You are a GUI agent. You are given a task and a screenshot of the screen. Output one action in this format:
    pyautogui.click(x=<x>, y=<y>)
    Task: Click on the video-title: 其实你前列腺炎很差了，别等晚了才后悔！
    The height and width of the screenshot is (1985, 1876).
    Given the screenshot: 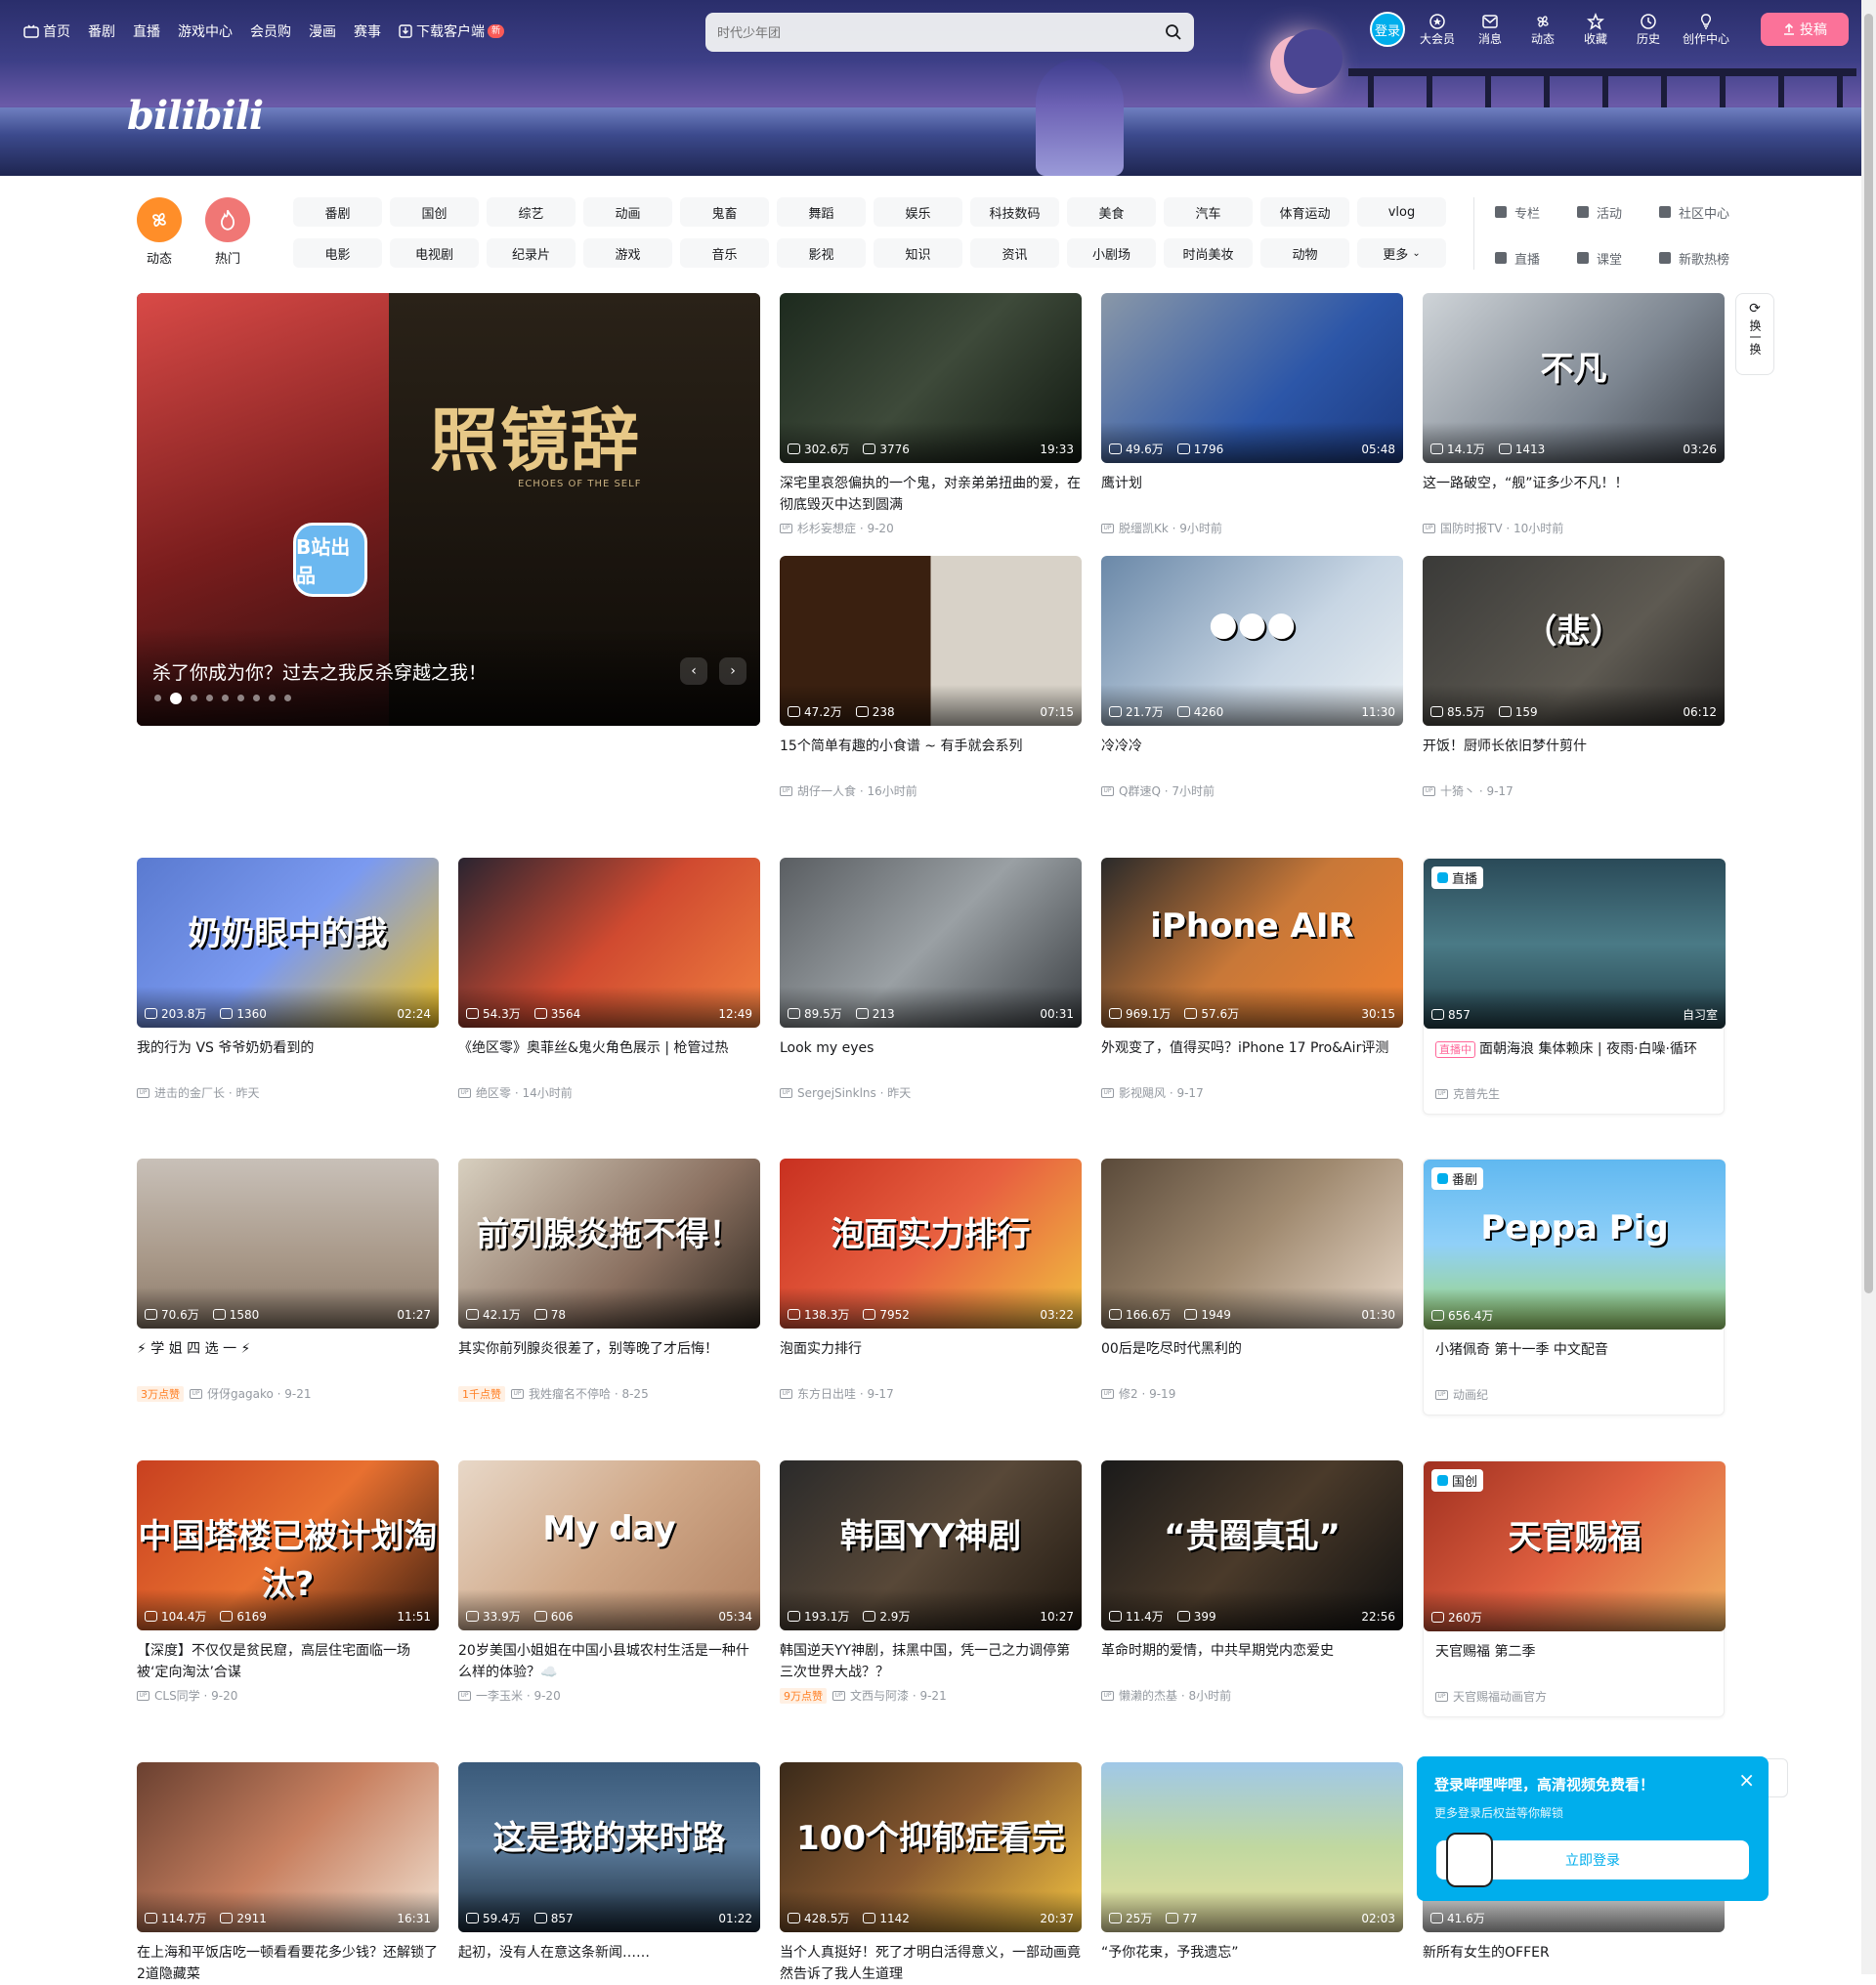 What is the action you would take?
    pyautogui.click(x=609, y=1359)
    